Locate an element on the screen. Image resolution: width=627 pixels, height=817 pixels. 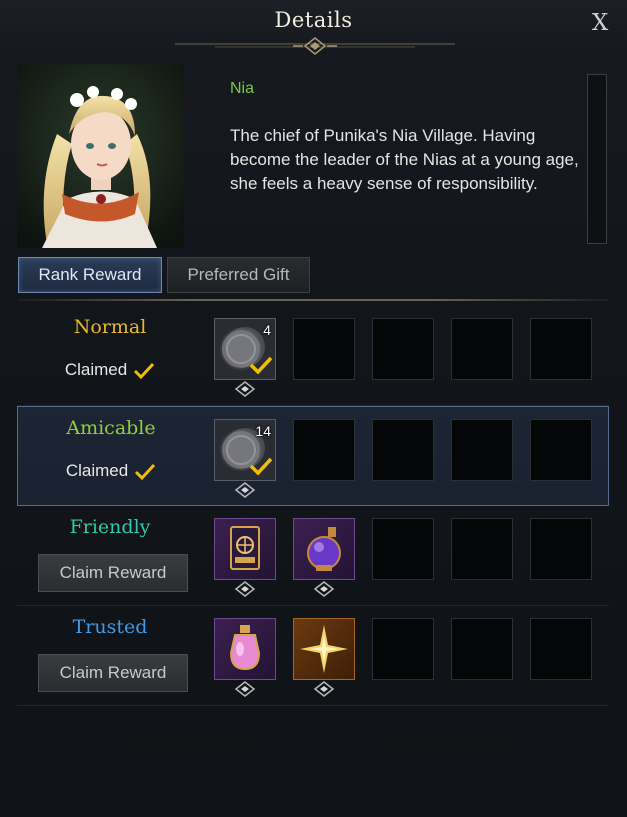
rank-name: Normal is located at coordinates (110, 327).